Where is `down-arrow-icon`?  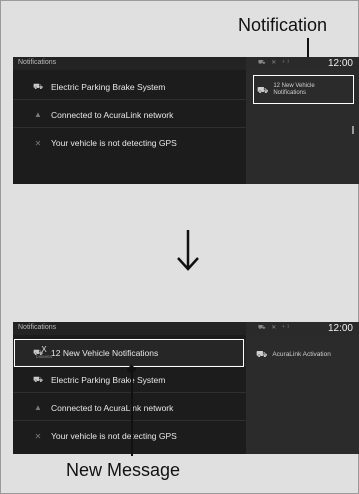
down-arrow-icon is located at coordinates (188, 250).